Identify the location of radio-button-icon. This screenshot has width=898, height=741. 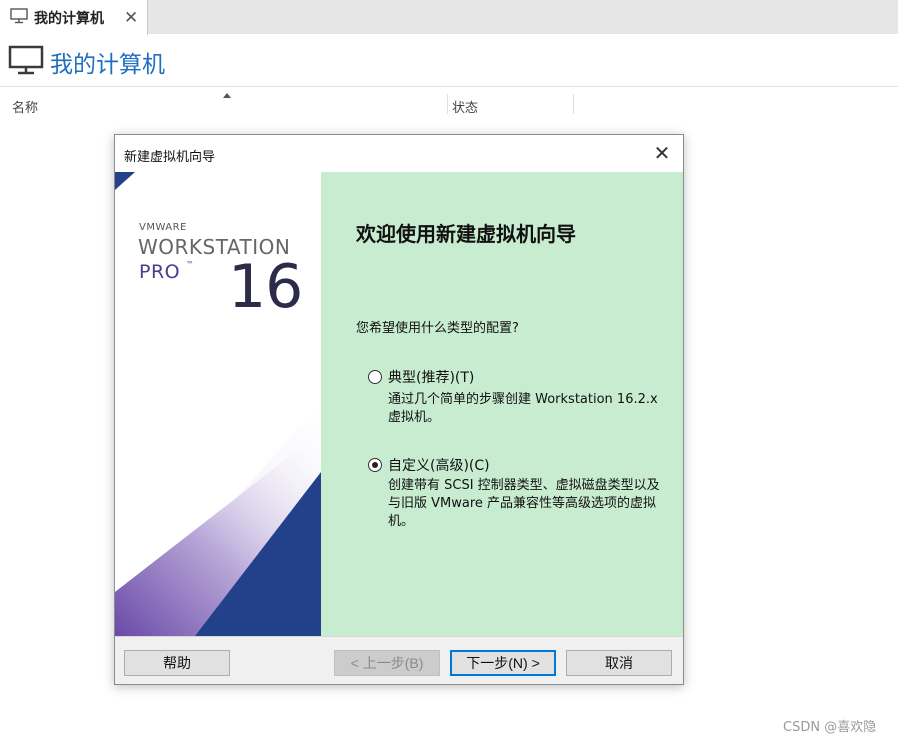
(375, 377).